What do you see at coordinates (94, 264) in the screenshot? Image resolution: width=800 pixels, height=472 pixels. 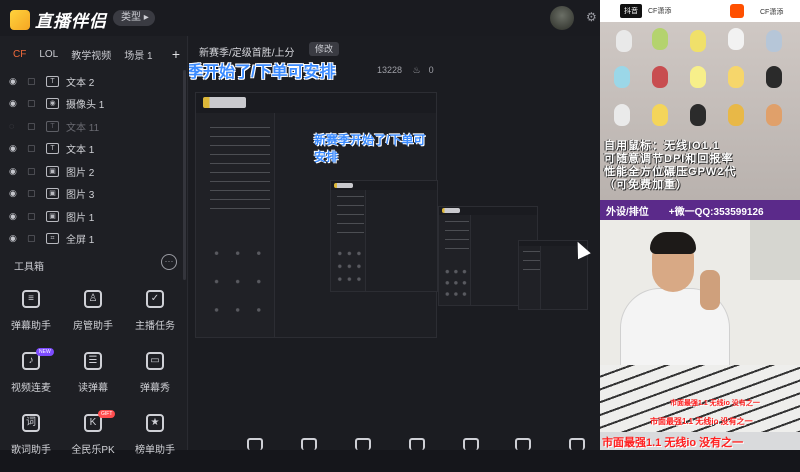 I see `toolbox-header: 工具箱 ···` at bounding box center [94, 264].